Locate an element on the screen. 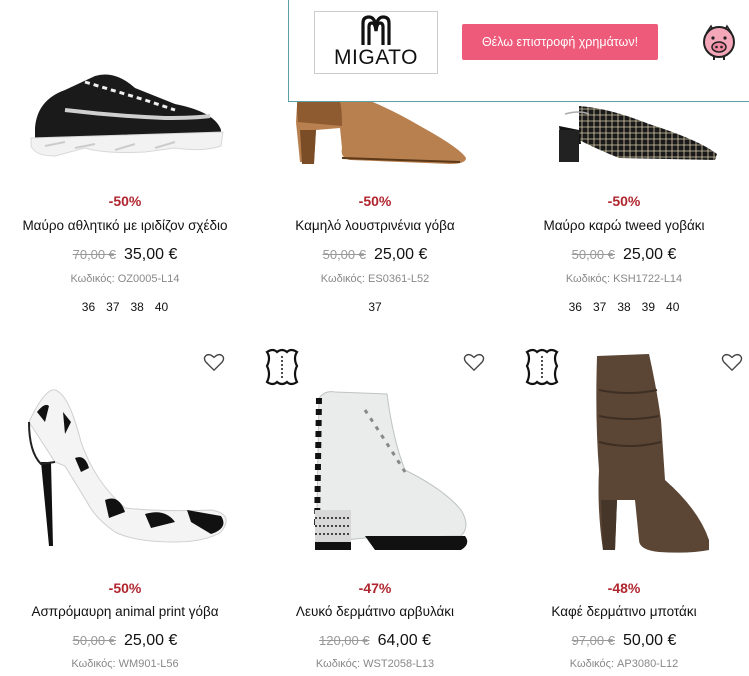 This screenshot has height=676, width=749. old-price: 97,00 € is located at coordinates (593, 640).